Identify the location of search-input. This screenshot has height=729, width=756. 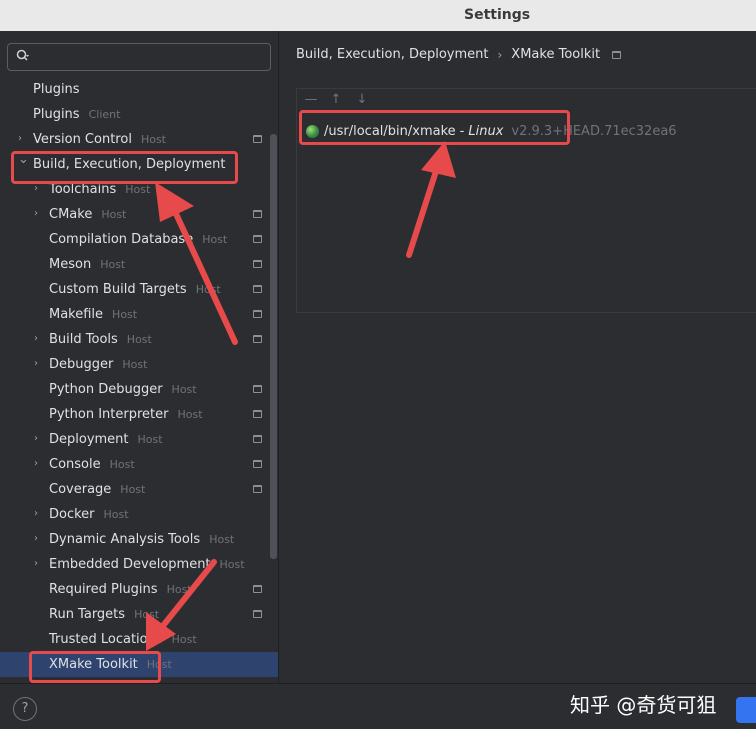
(139, 57).